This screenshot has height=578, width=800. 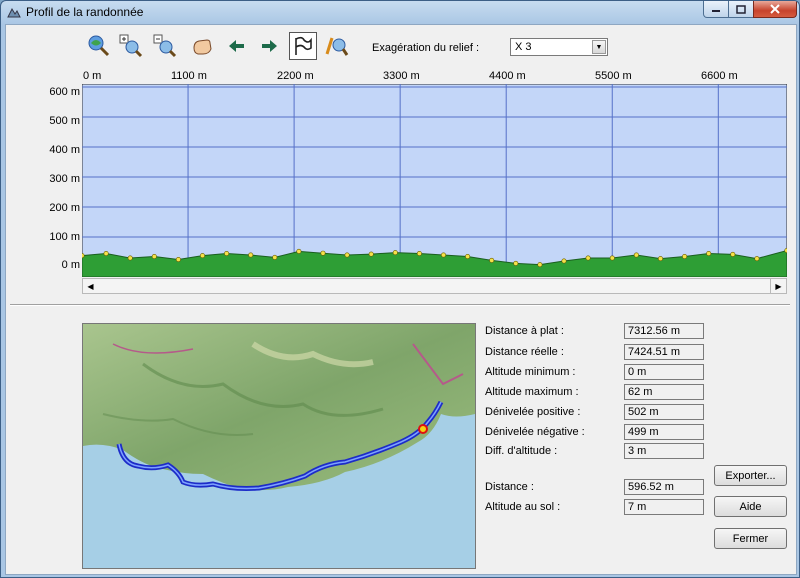 What do you see at coordinates (203, 46) in the screenshot?
I see `pan-button` at bounding box center [203, 46].